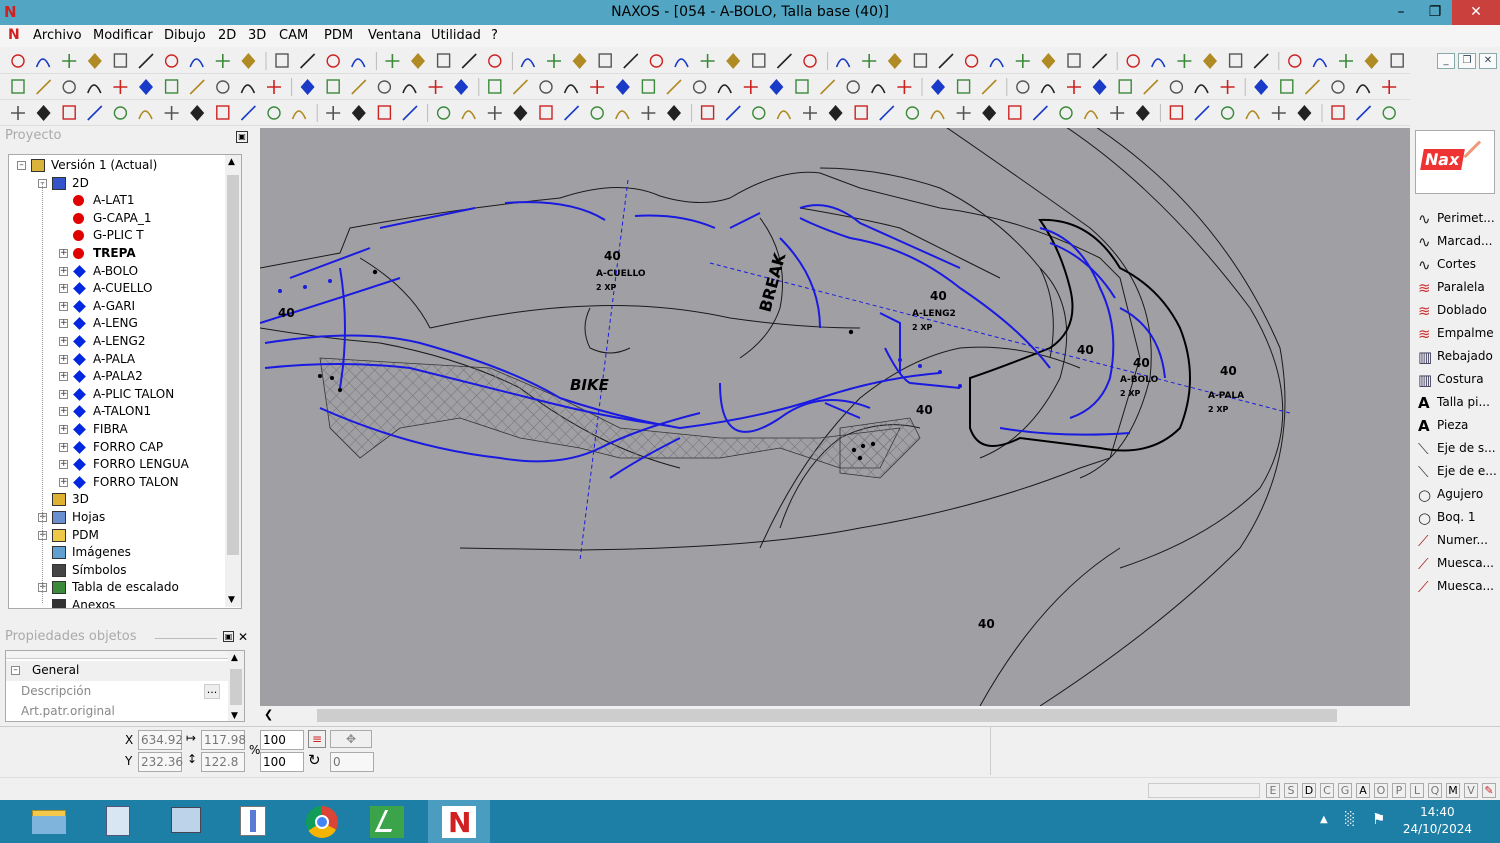 This screenshot has height=843, width=1500. What do you see at coordinates (321, 821) in the screenshot?
I see `chrome-icon` at bounding box center [321, 821].